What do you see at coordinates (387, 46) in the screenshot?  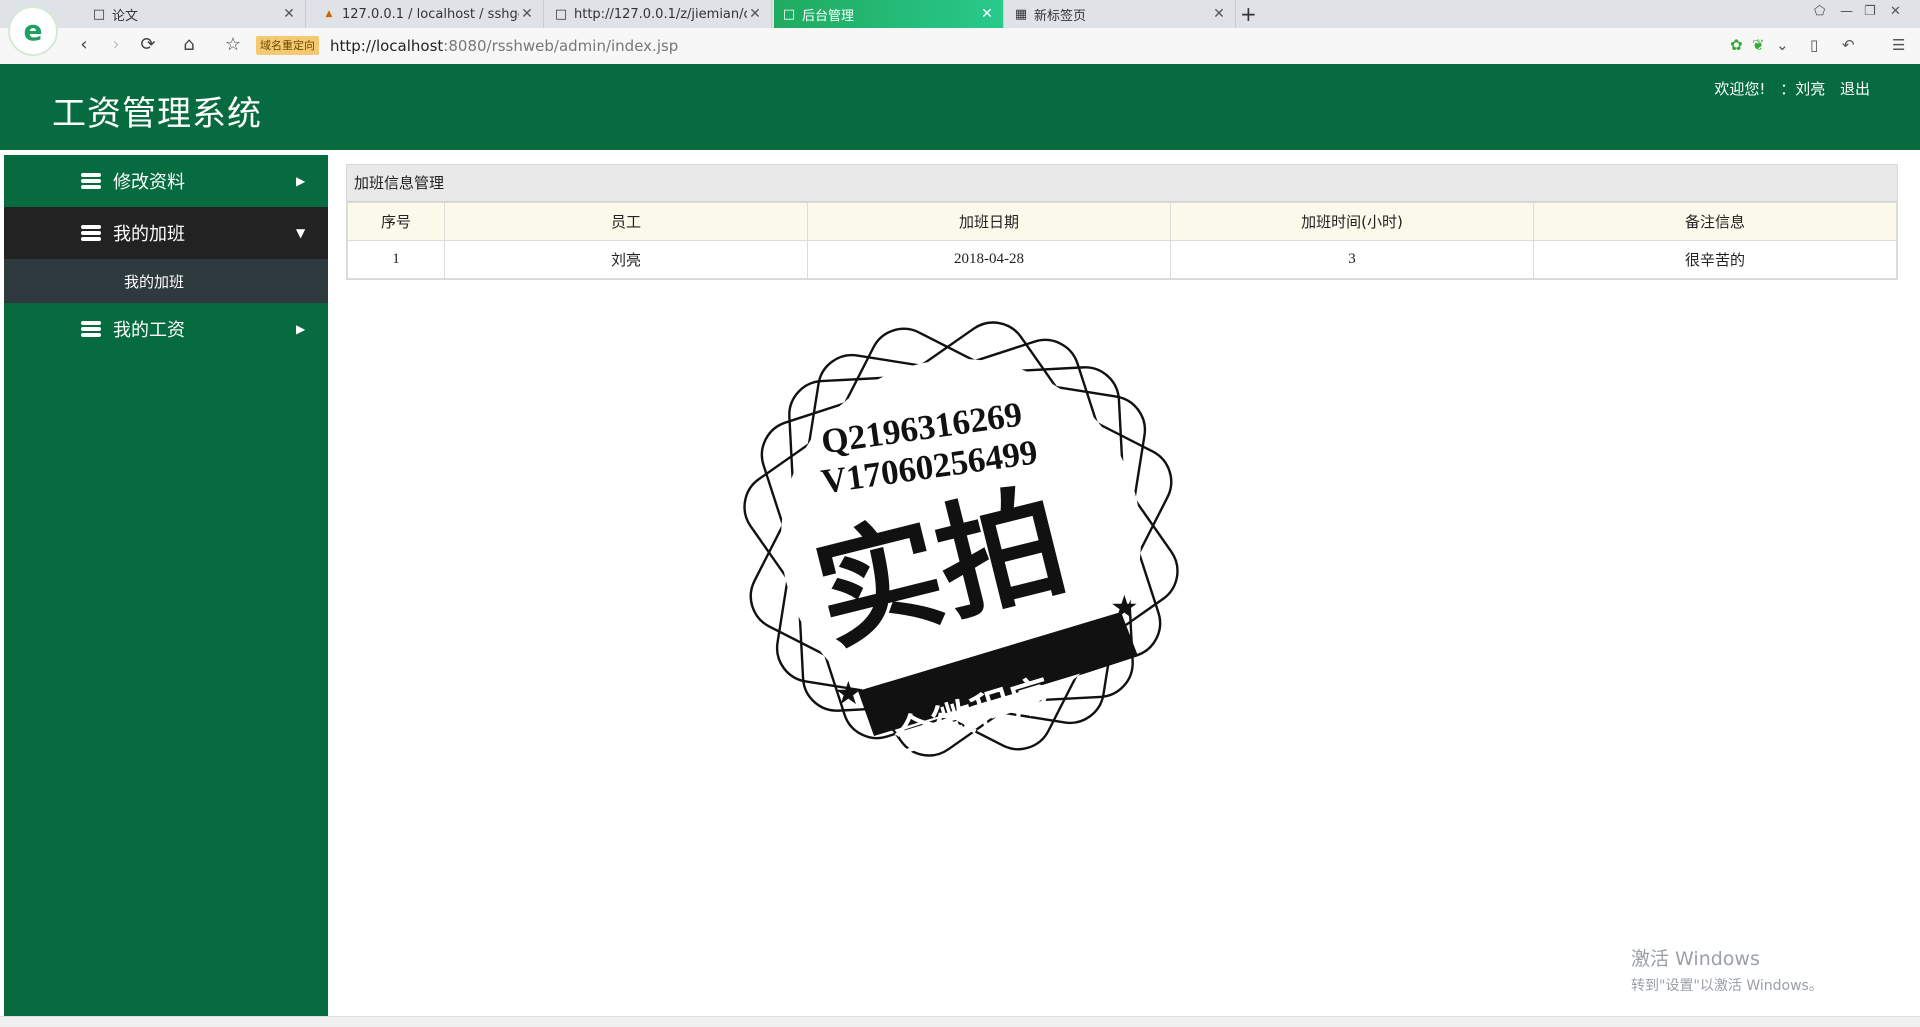 I see `url-host: http://localhost` at bounding box center [387, 46].